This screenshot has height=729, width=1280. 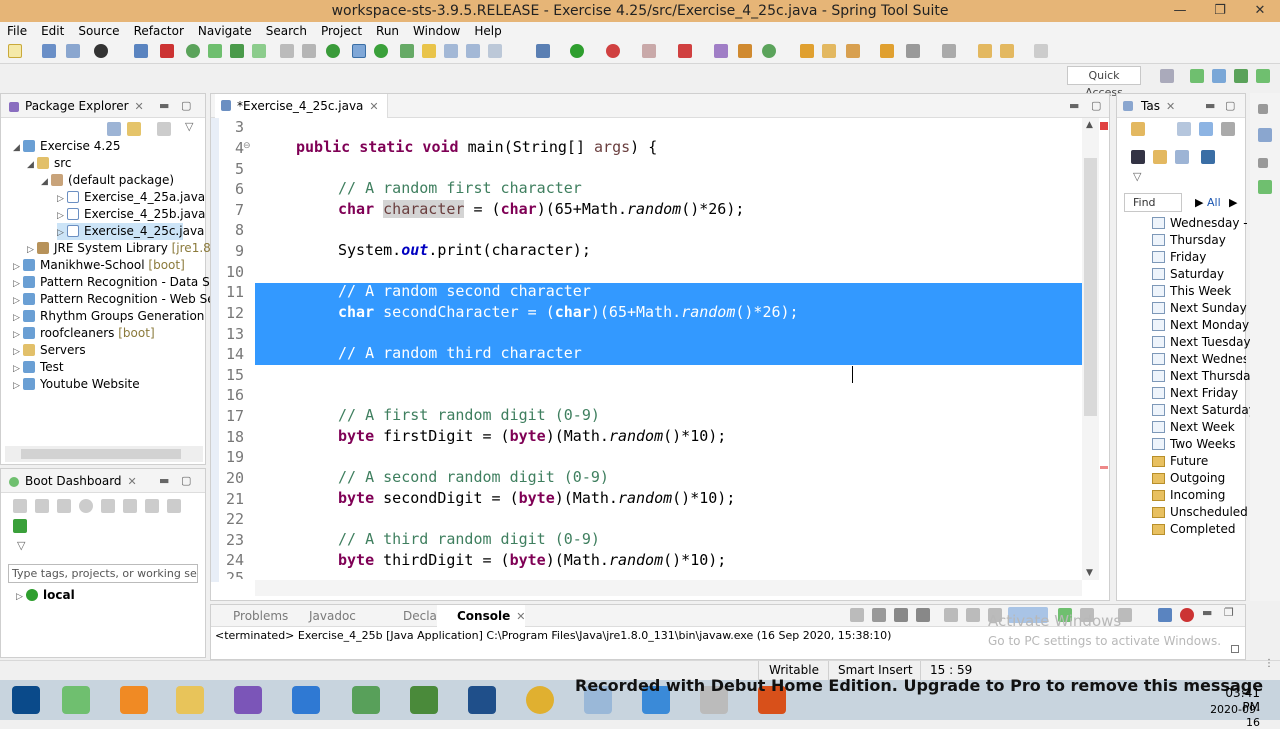 What do you see at coordinates (1165, 615) in the screenshot?
I see `servers-icon` at bounding box center [1165, 615].